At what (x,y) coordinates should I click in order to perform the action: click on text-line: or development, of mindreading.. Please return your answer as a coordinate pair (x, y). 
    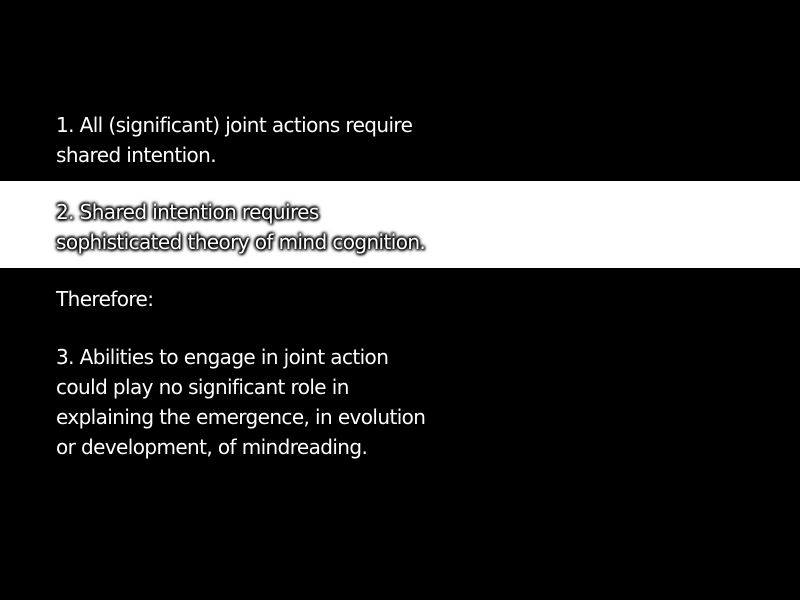
    Looking at the image, I should click on (212, 447).